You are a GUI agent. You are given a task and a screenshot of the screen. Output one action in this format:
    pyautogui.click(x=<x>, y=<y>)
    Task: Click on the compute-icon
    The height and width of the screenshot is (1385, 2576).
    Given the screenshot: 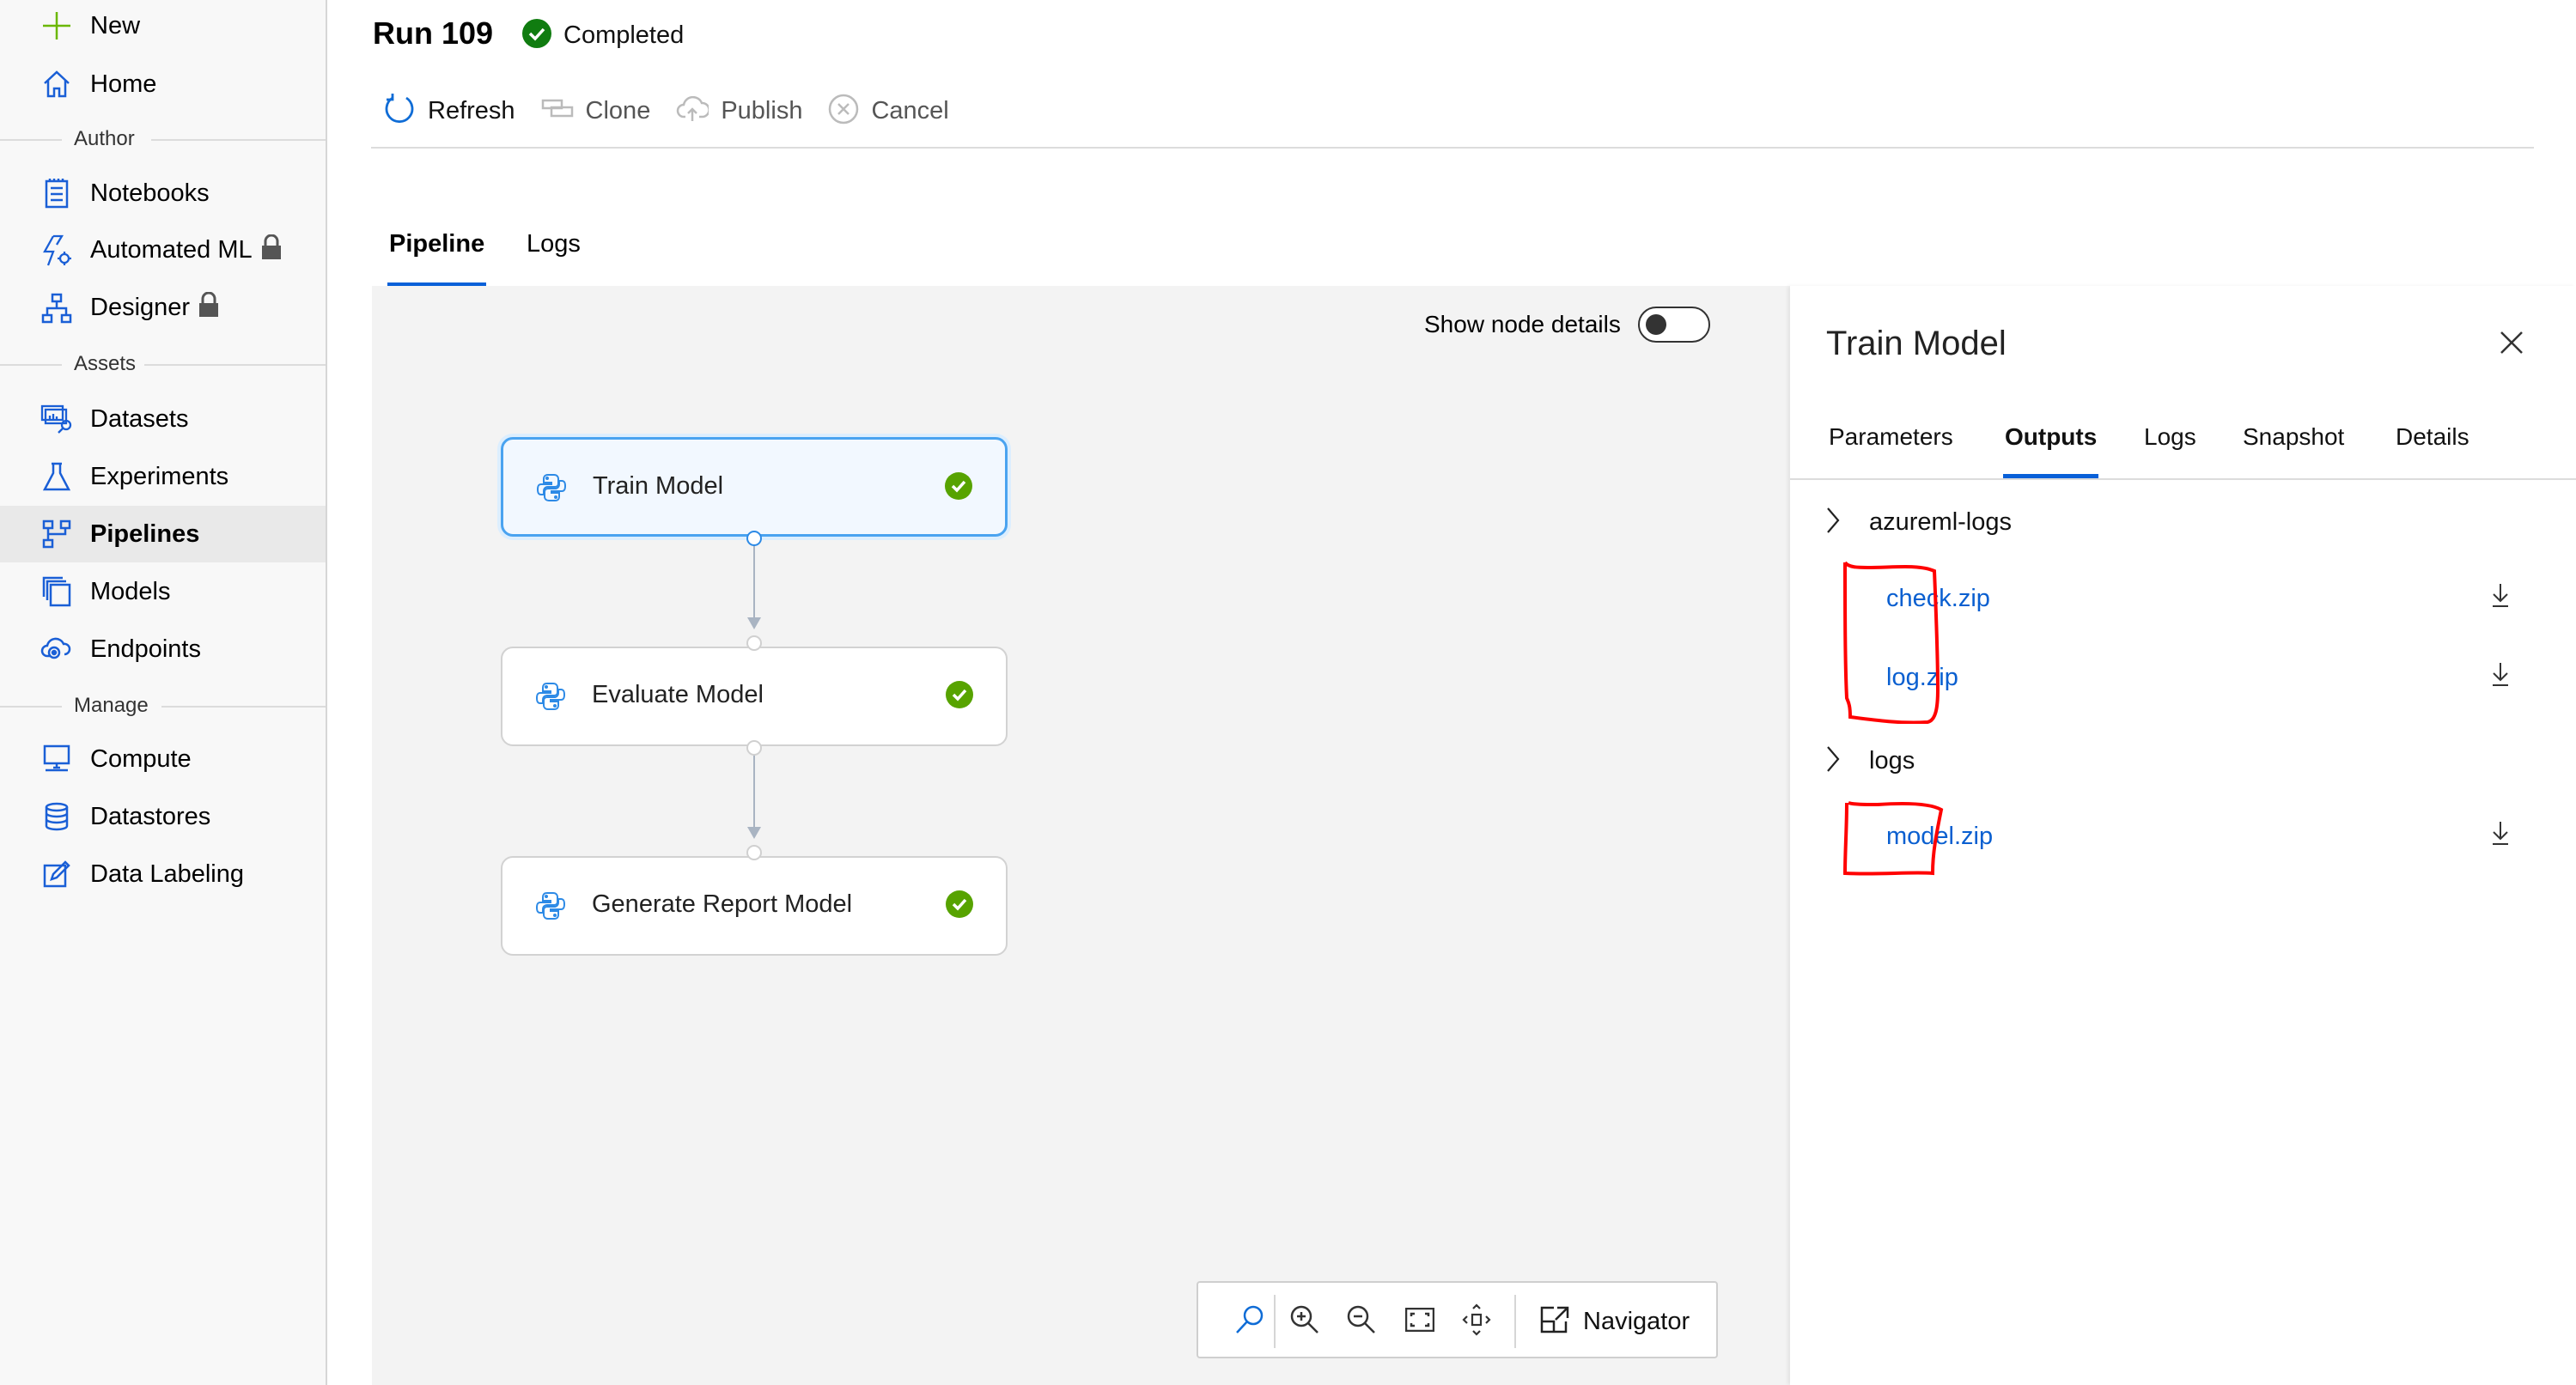 What is the action you would take?
    pyautogui.click(x=57, y=759)
    